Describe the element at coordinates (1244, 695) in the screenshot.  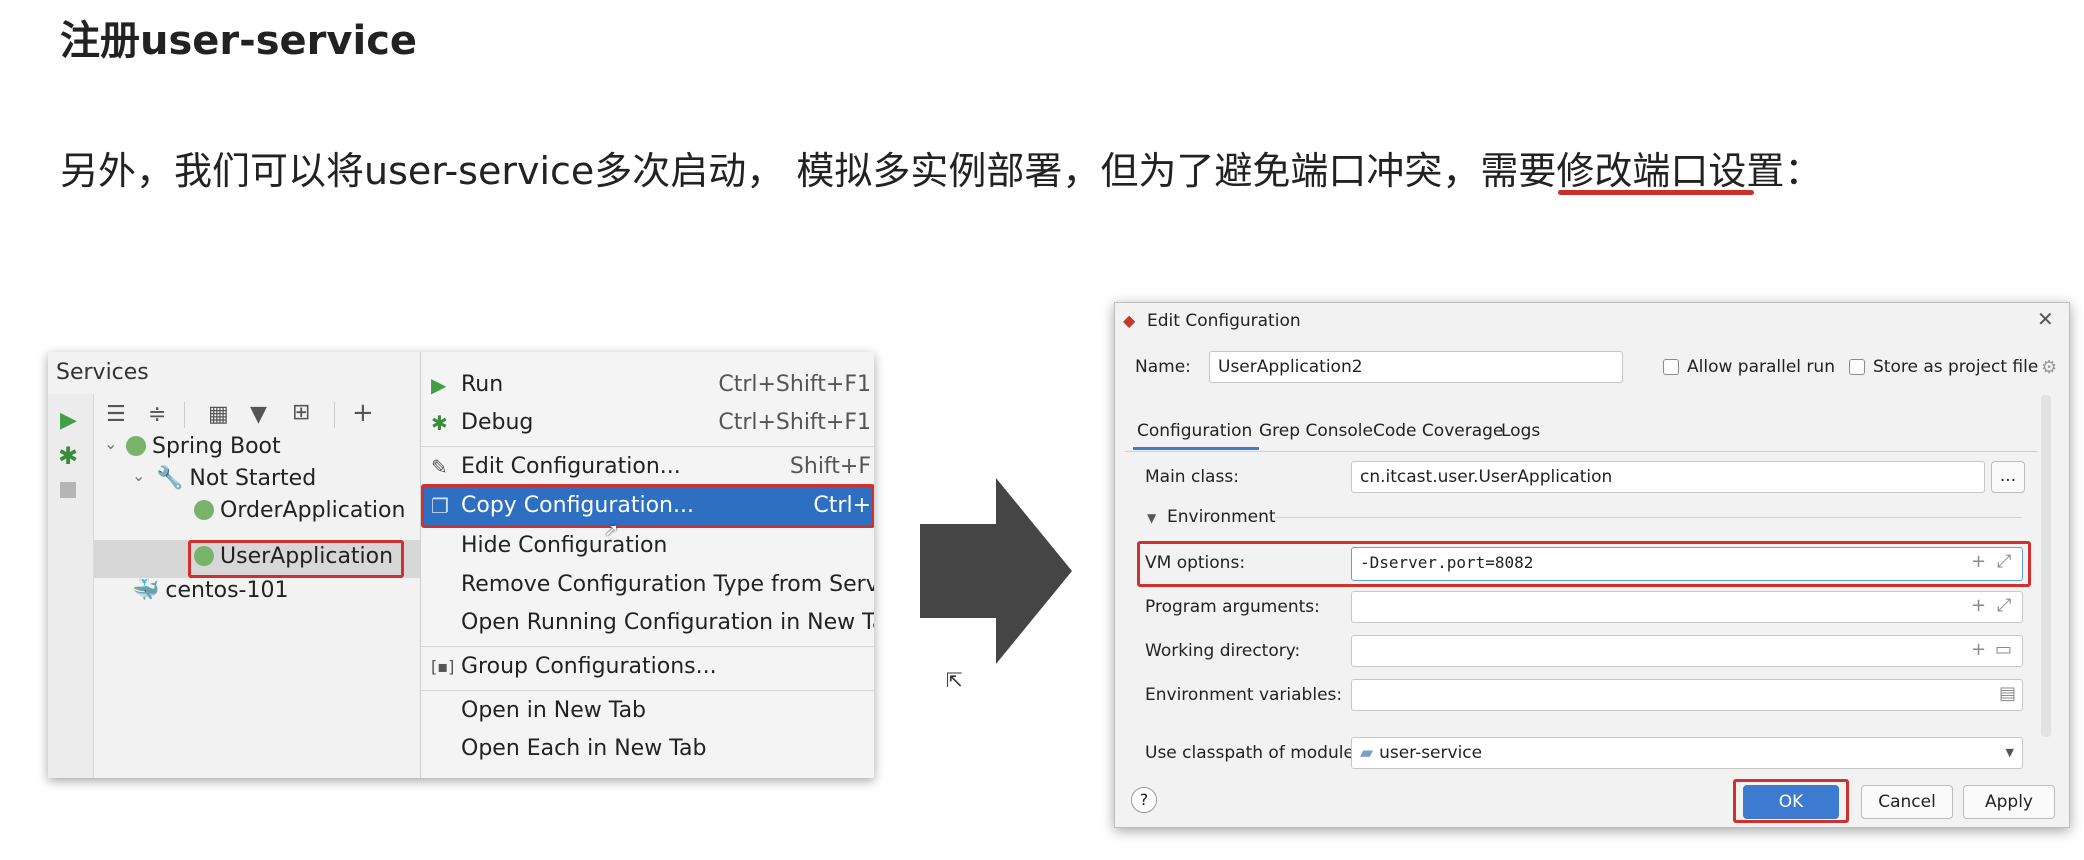
I see `environment-variables-label: Environment variables:` at that location.